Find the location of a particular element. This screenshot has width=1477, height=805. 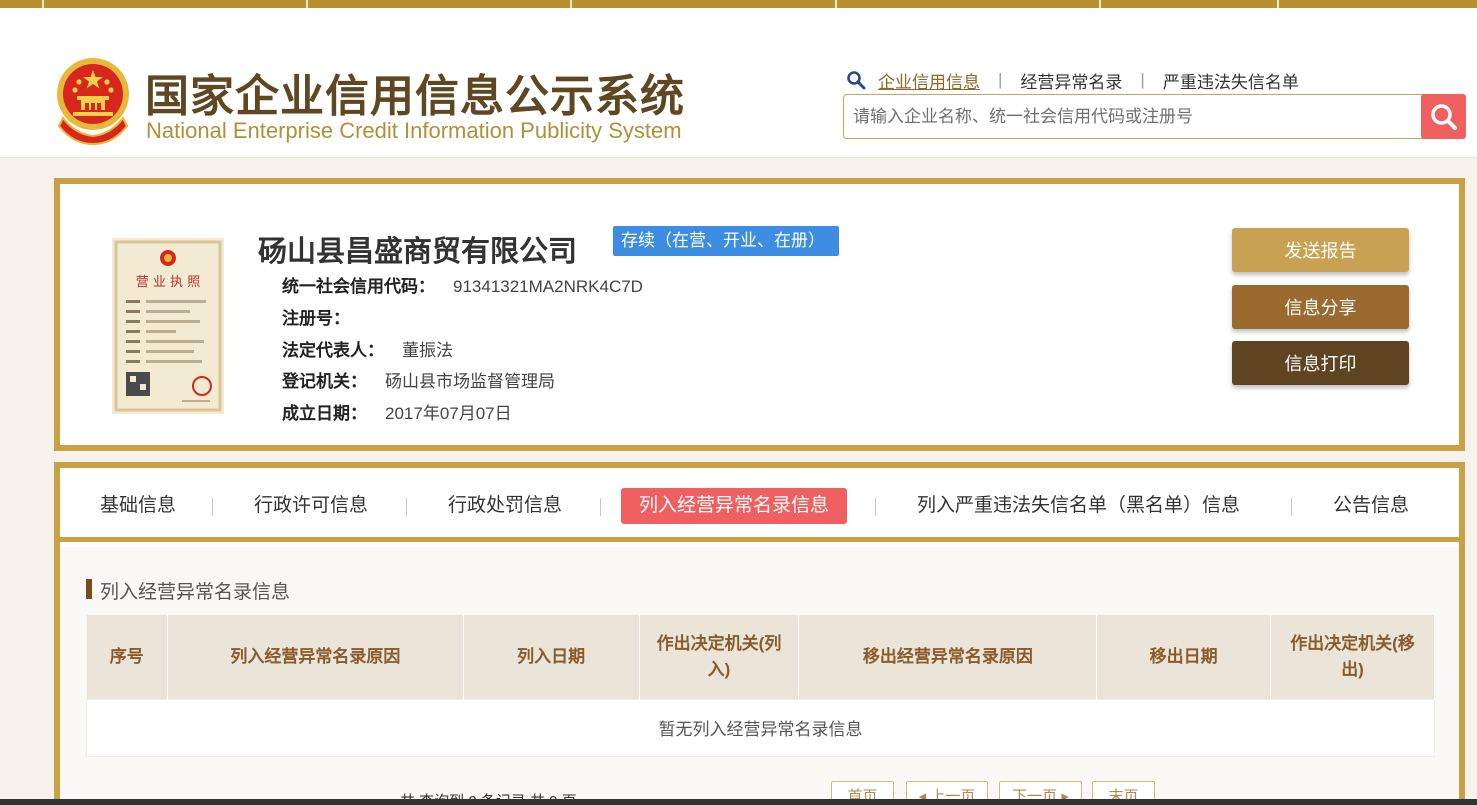

business-license-image: 营 业 执 照 is located at coordinates (168, 326).